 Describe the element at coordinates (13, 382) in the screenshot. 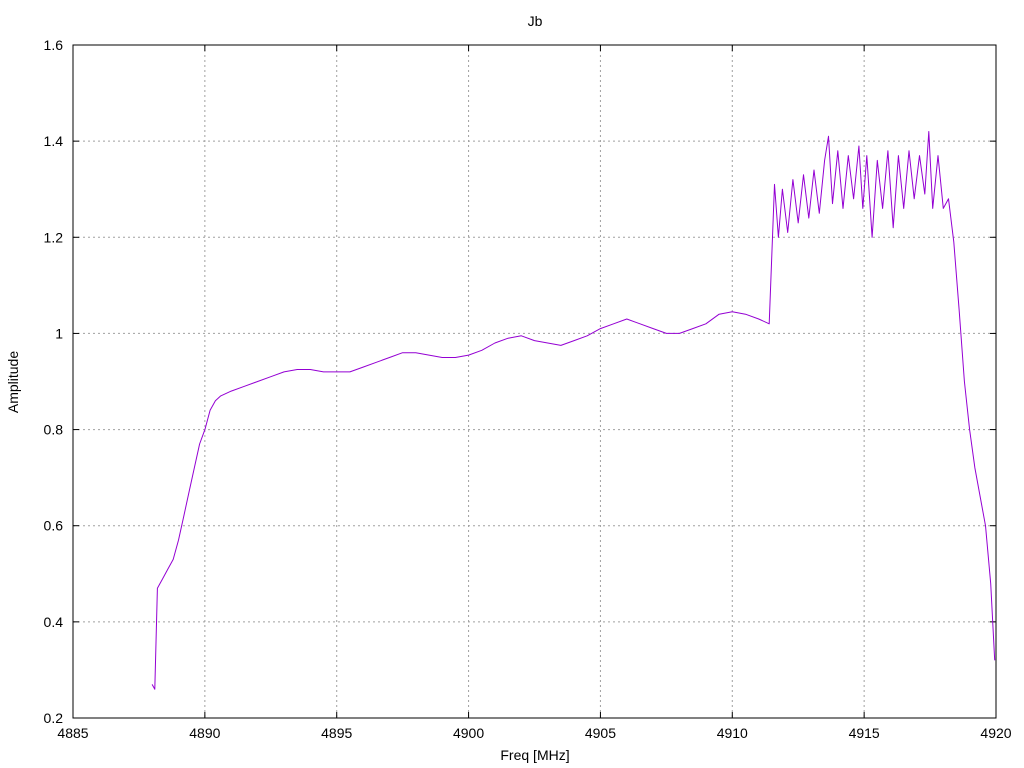

I see `y-axis-label: Amplitude` at that location.